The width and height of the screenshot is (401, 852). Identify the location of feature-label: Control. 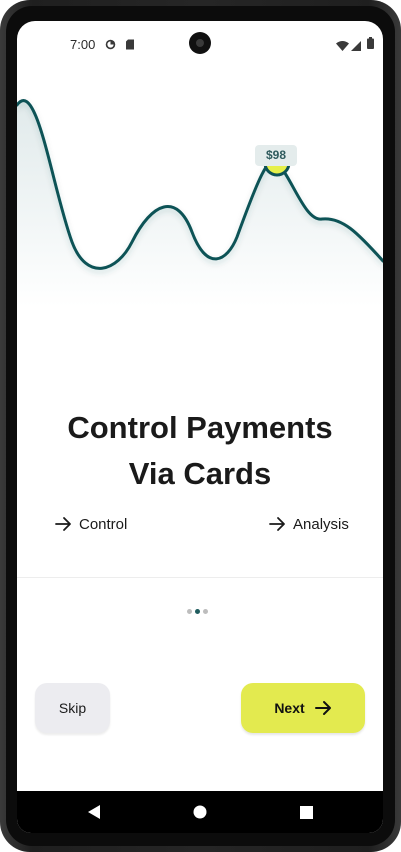
(103, 524).